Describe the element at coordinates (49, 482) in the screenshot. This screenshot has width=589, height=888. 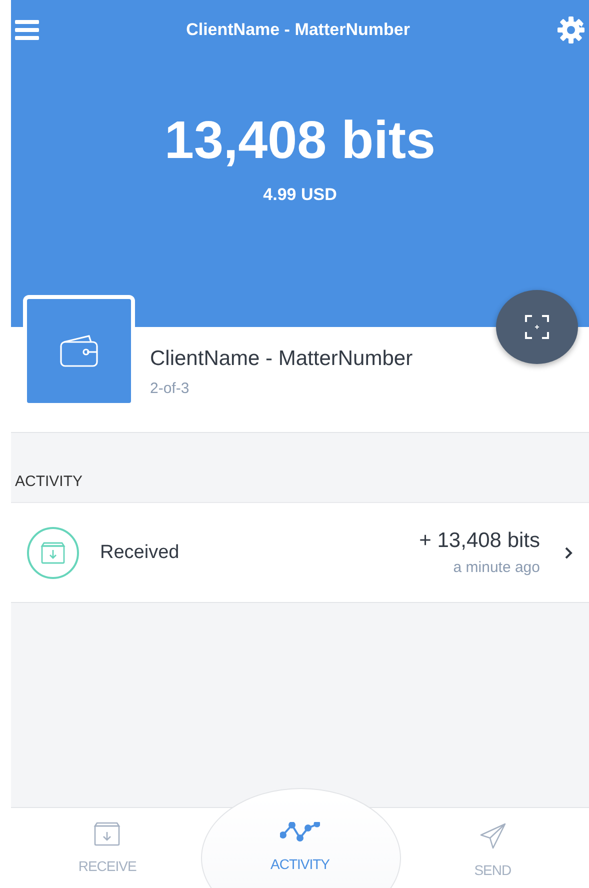
I see `section-heading: ACTIVITY` at that location.